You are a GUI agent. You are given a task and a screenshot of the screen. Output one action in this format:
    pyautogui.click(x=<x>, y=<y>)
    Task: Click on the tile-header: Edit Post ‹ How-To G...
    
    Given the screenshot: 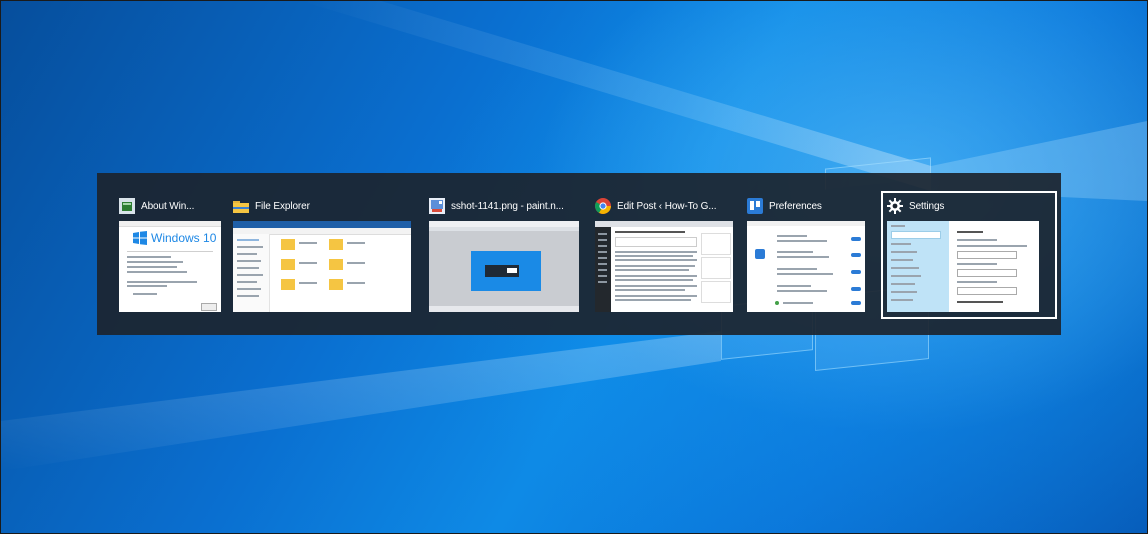 What is the action you would take?
    pyautogui.click(x=656, y=206)
    